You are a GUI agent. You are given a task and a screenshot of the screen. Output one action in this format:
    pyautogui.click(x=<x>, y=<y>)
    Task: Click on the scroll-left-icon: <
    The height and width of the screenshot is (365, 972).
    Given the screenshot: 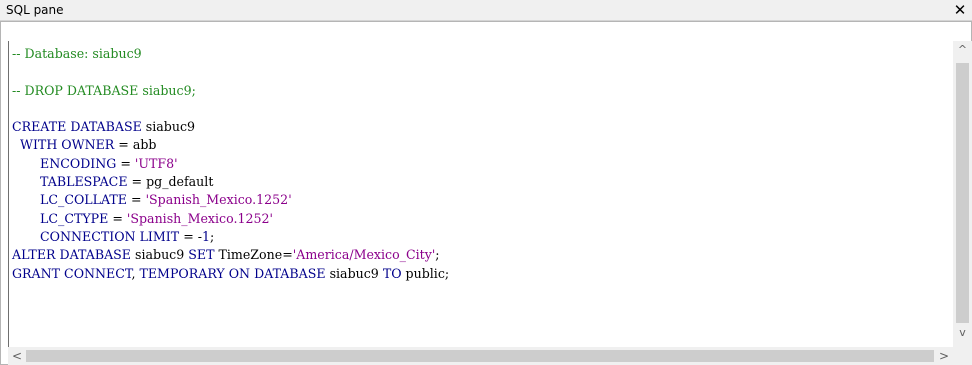 What is the action you would take?
    pyautogui.click(x=17, y=356)
    